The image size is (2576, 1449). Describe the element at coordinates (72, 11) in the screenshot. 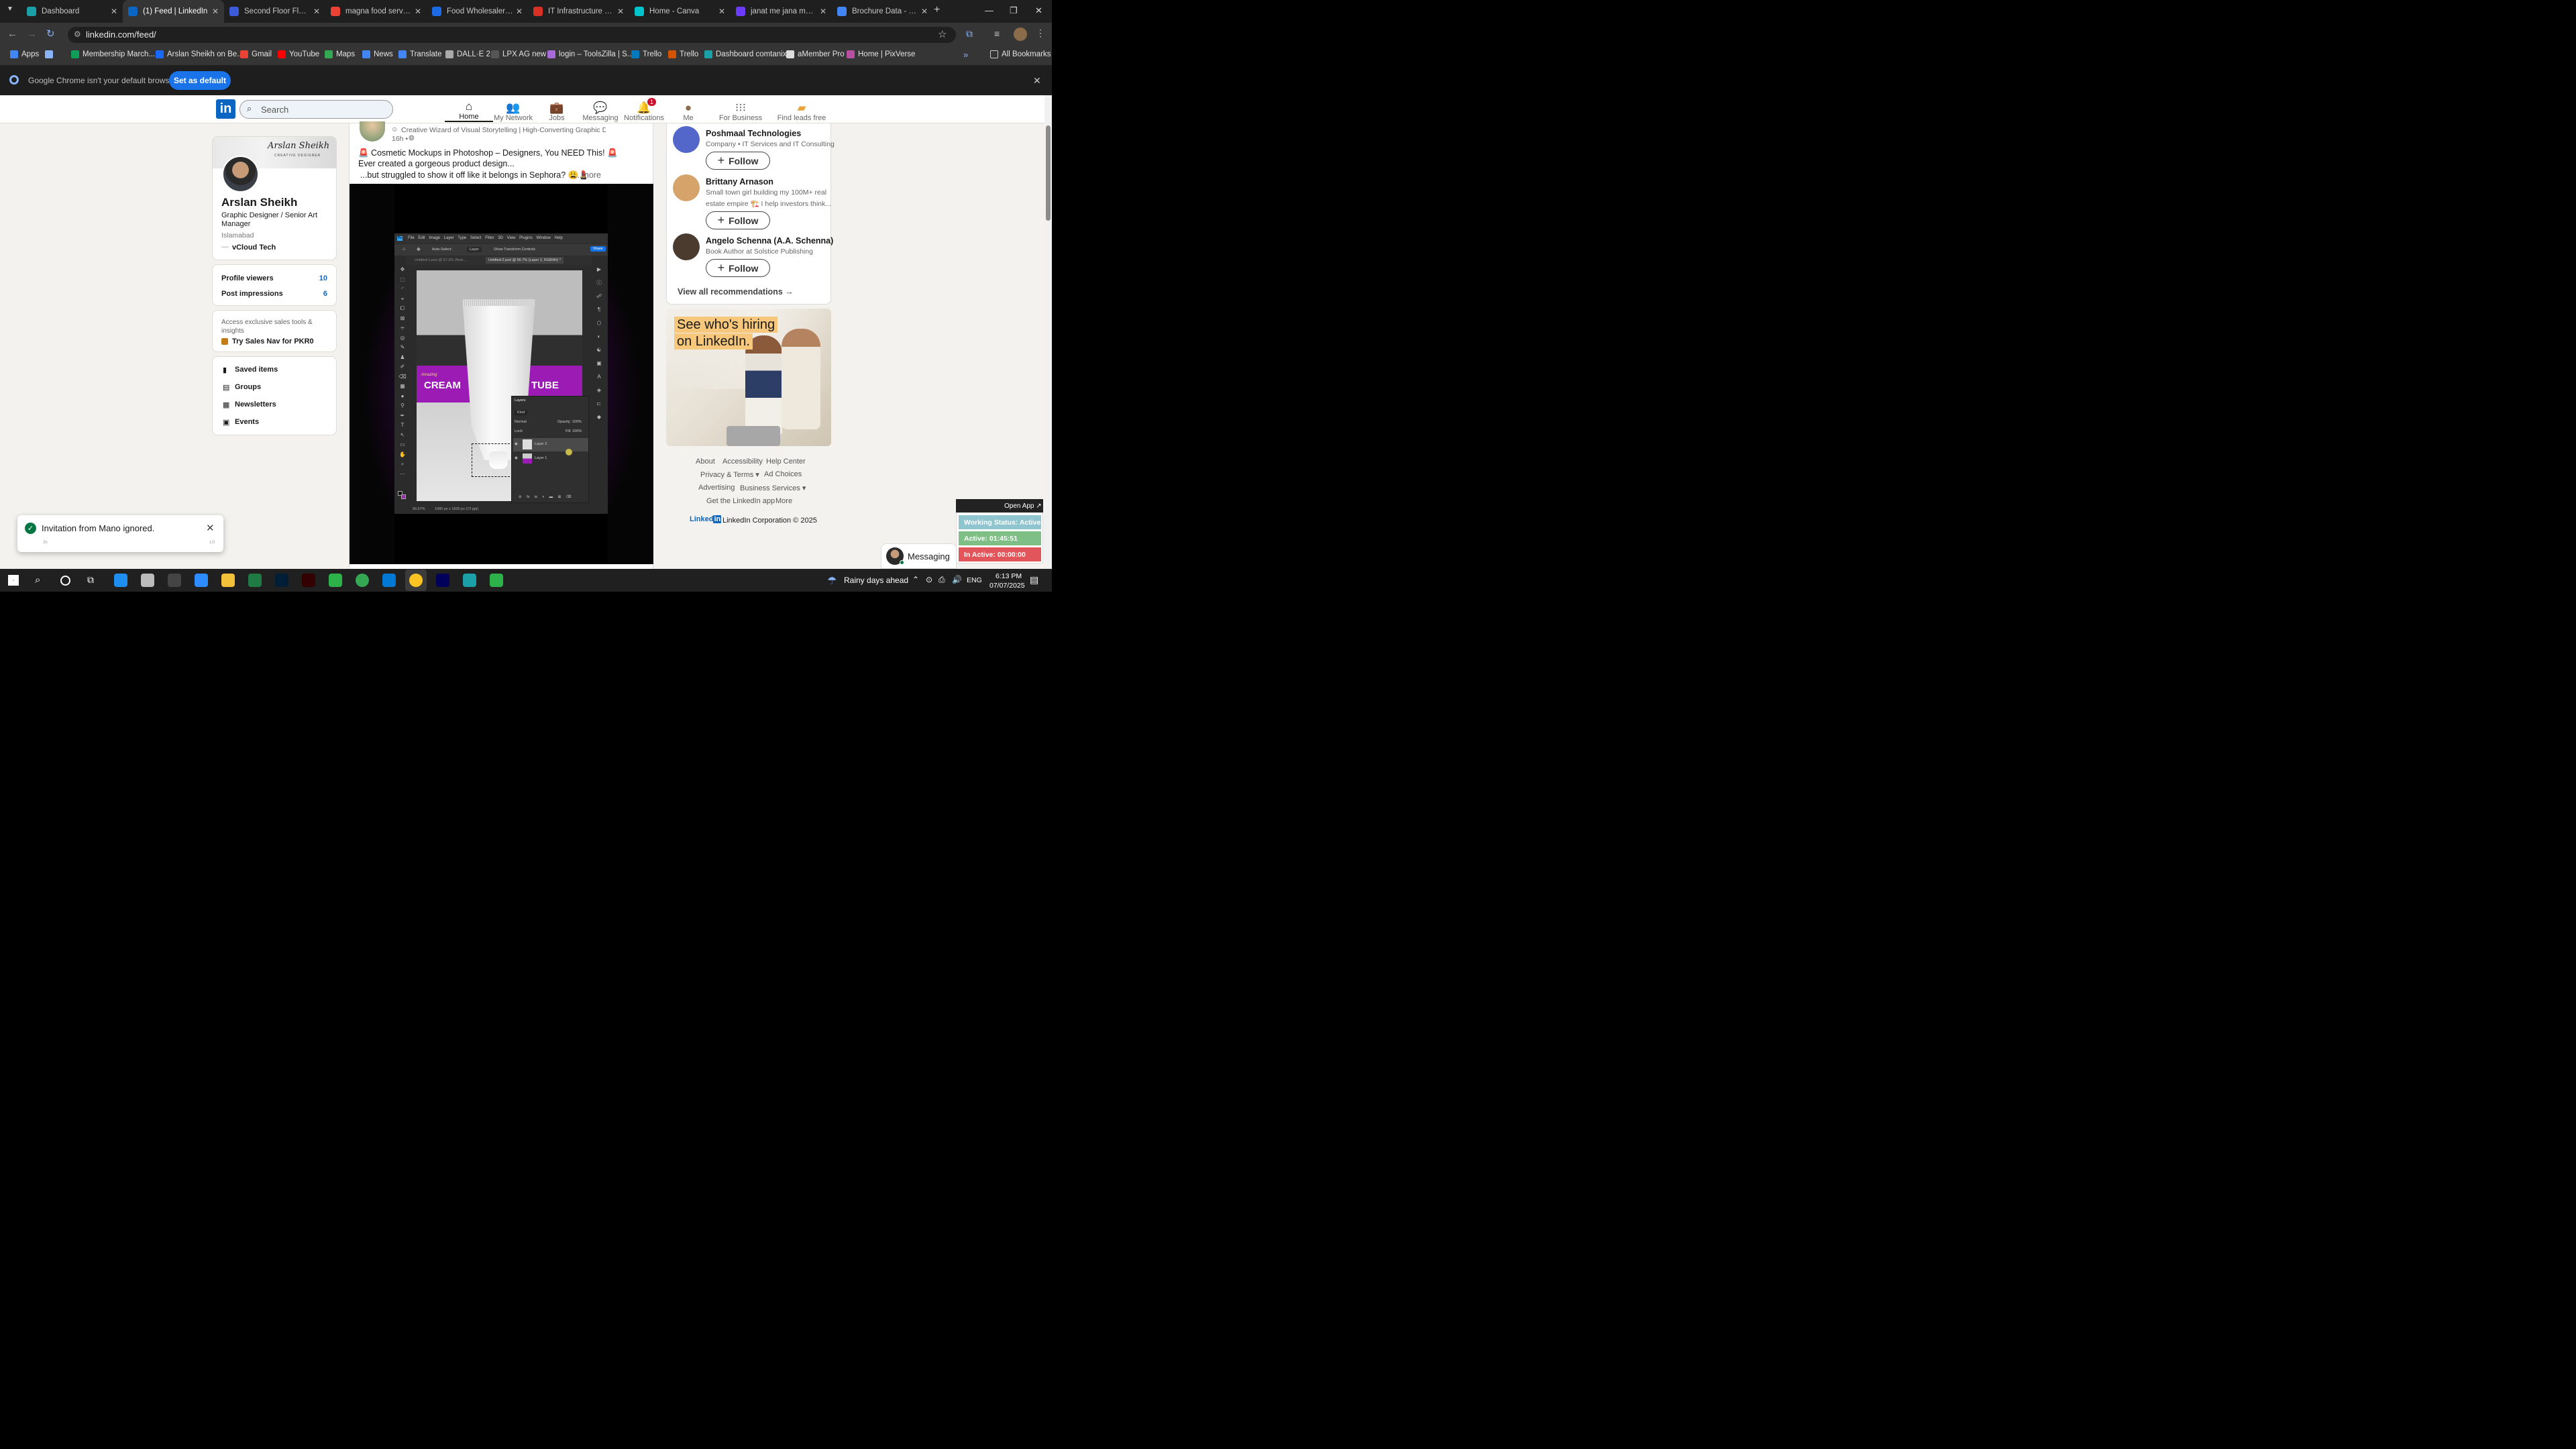

I see `browser-tab: Dashboard ✕` at that location.